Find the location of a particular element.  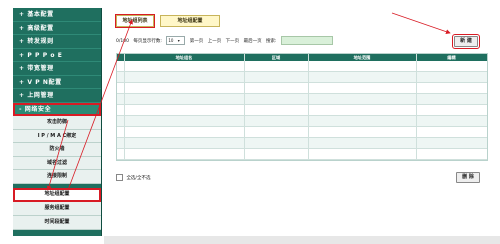

tab-address-group-list: 地址组列表 is located at coordinates (135, 21).